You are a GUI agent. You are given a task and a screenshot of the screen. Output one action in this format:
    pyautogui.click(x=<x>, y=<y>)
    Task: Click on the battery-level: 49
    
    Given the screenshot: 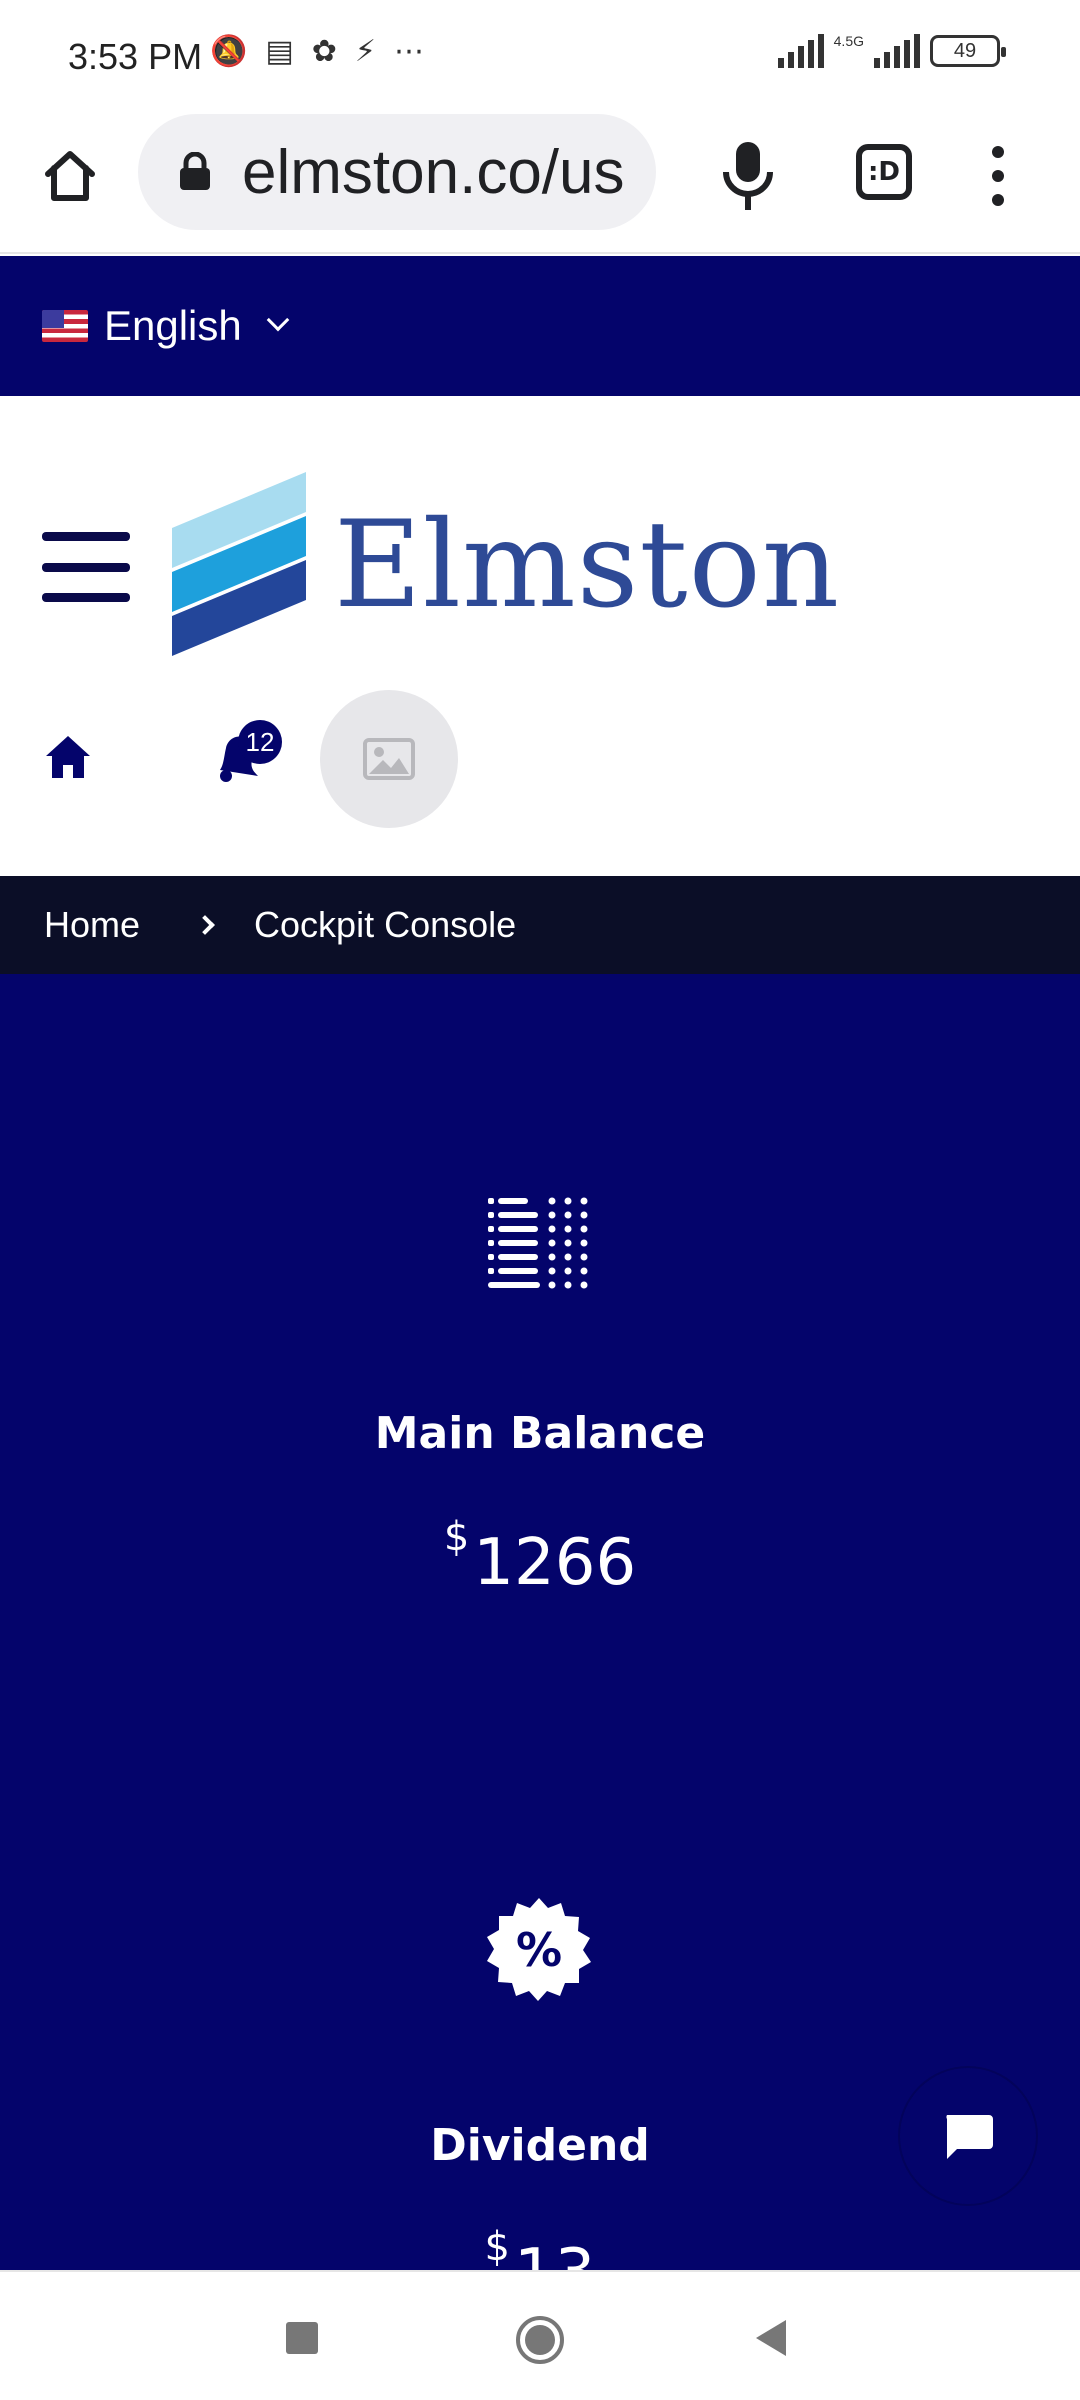 What is the action you would take?
    pyautogui.click(x=965, y=50)
    